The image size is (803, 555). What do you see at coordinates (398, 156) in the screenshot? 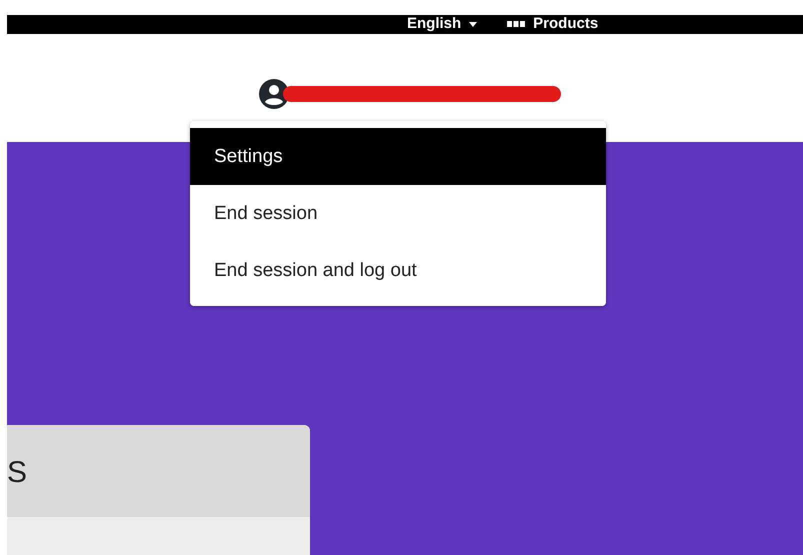
I see `menu-item: Settings` at bounding box center [398, 156].